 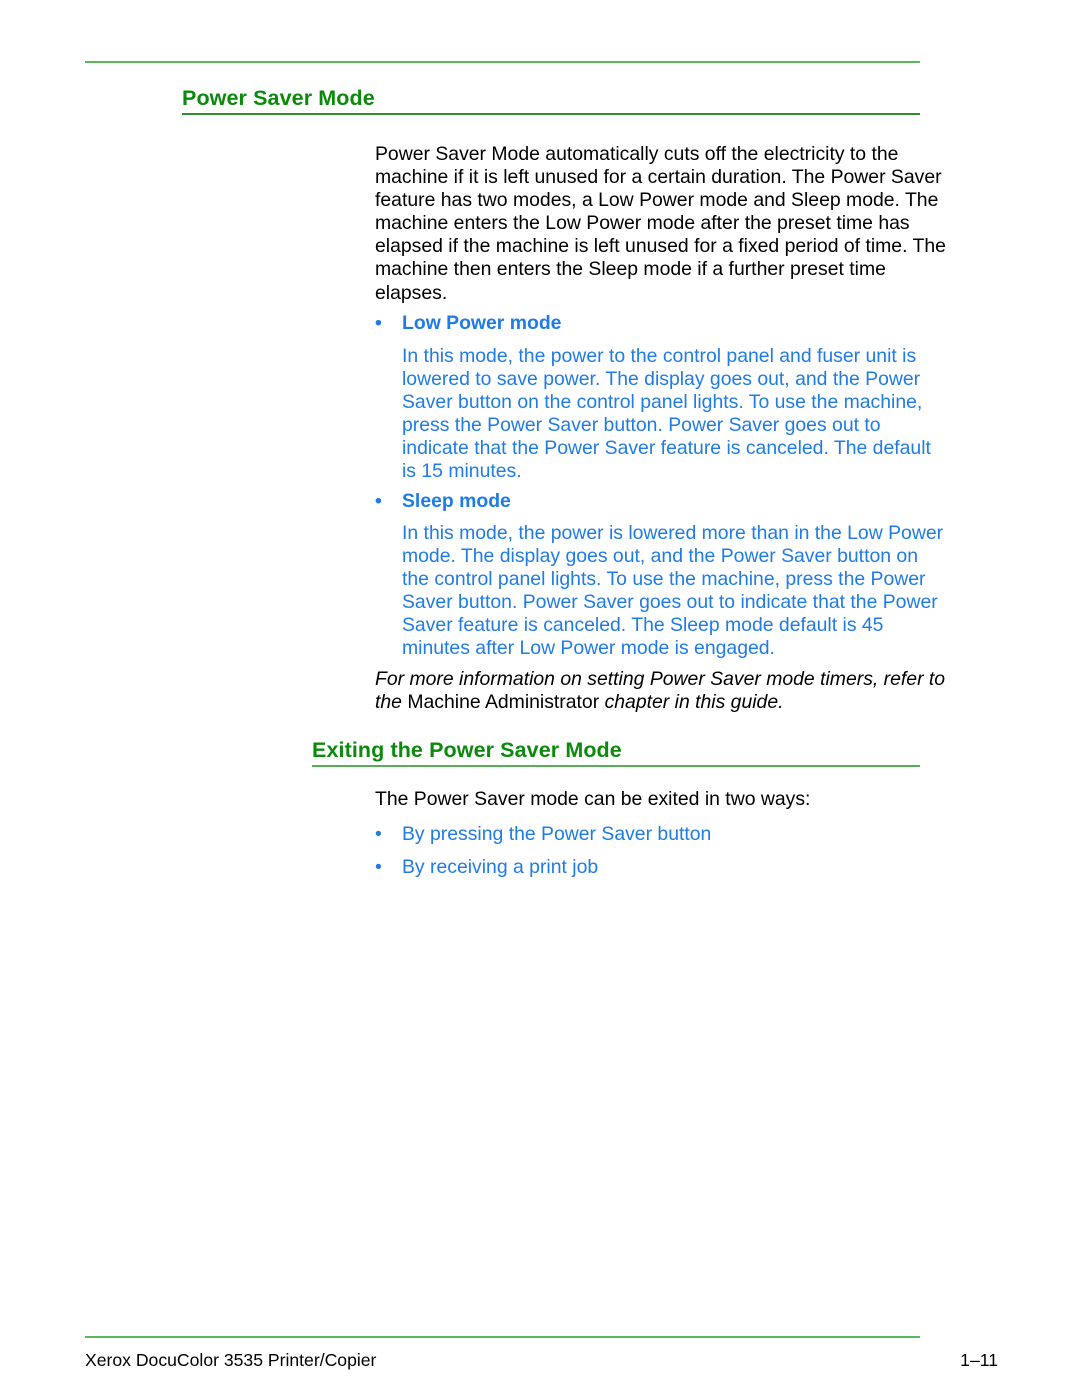 I want to click on section-title-exiting-power-saver-mode: Exiting the Power Saver Mode, so click(x=467, y=750).